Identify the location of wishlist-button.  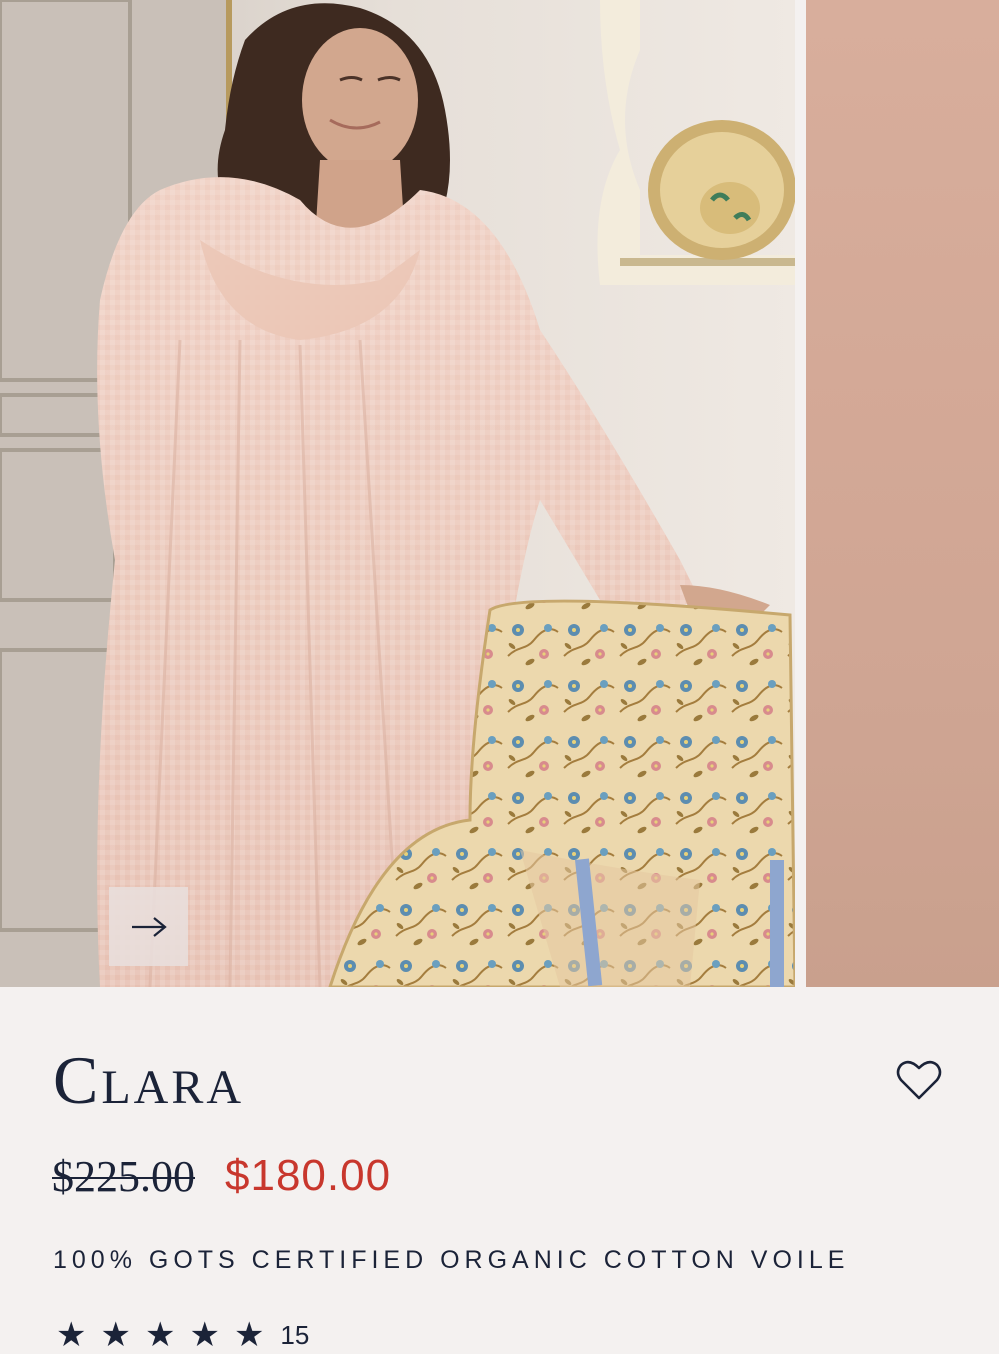
(919, 1080).